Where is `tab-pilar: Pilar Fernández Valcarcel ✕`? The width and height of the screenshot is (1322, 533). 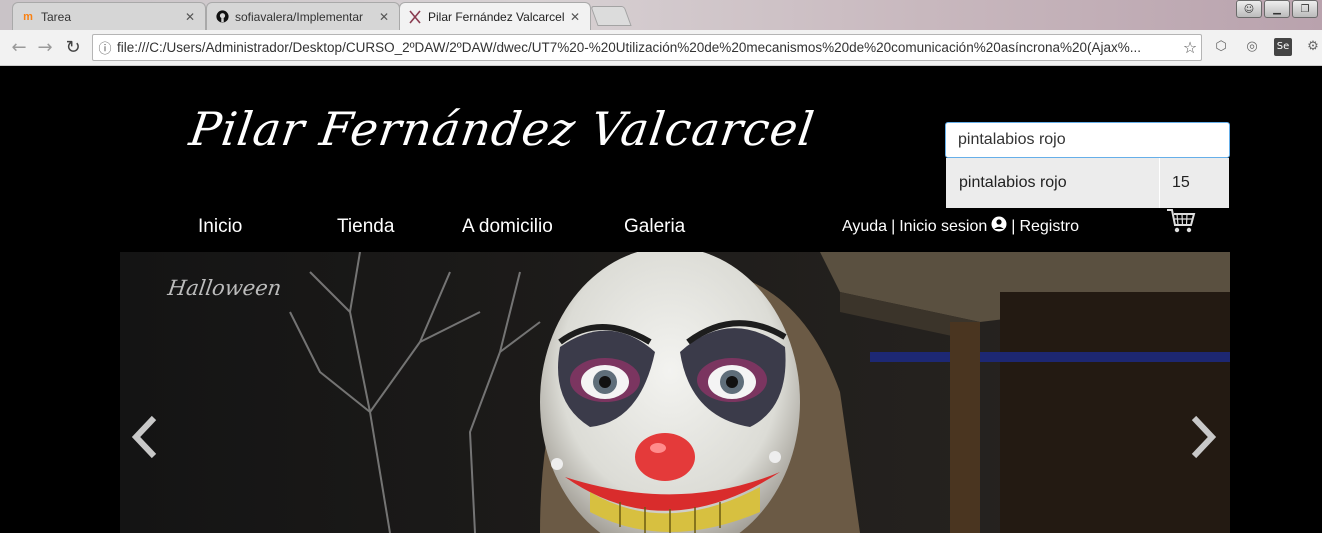 tab-pilar: Pilar Fernández Valcarcel ✕ is located at coordinates (495, 16).